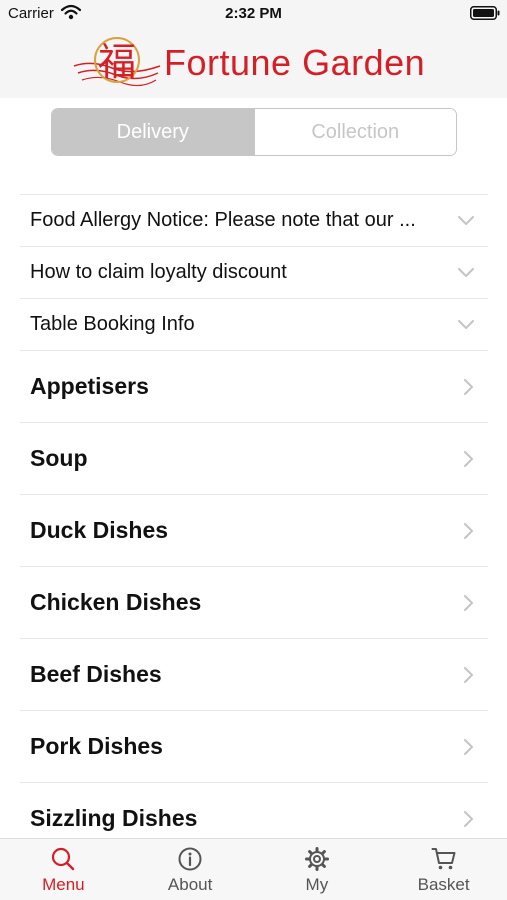  Describe the element at coordinates (99, 530) in the screenshot. I see `category-label: Duck Dishes` at that location.